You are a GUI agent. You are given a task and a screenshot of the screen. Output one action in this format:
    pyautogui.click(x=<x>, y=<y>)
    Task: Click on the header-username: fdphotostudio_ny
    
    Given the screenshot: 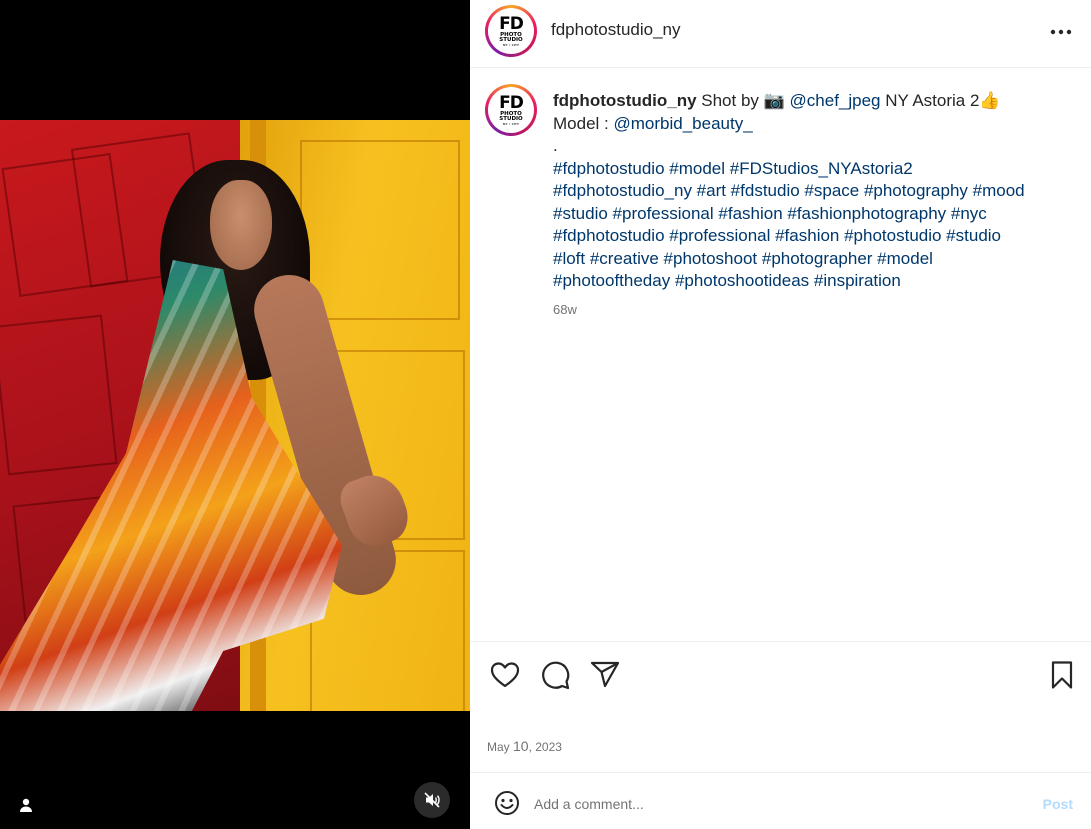 What is the action you would take?
    pyautogui.click(x=616, y=30)
    